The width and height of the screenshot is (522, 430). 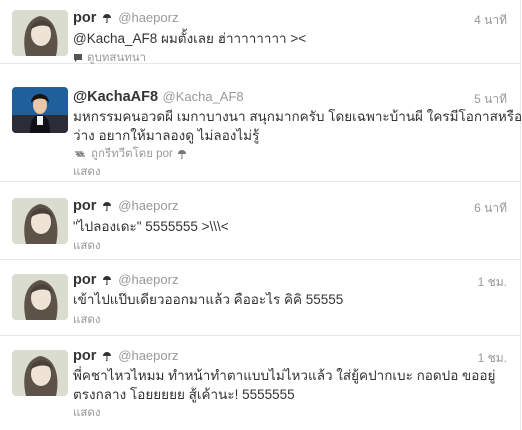 What do you see at coordinates (490, 20) in the screenshot?
I see `timestamp: 4 นาที` at bounding box center [490, 20].